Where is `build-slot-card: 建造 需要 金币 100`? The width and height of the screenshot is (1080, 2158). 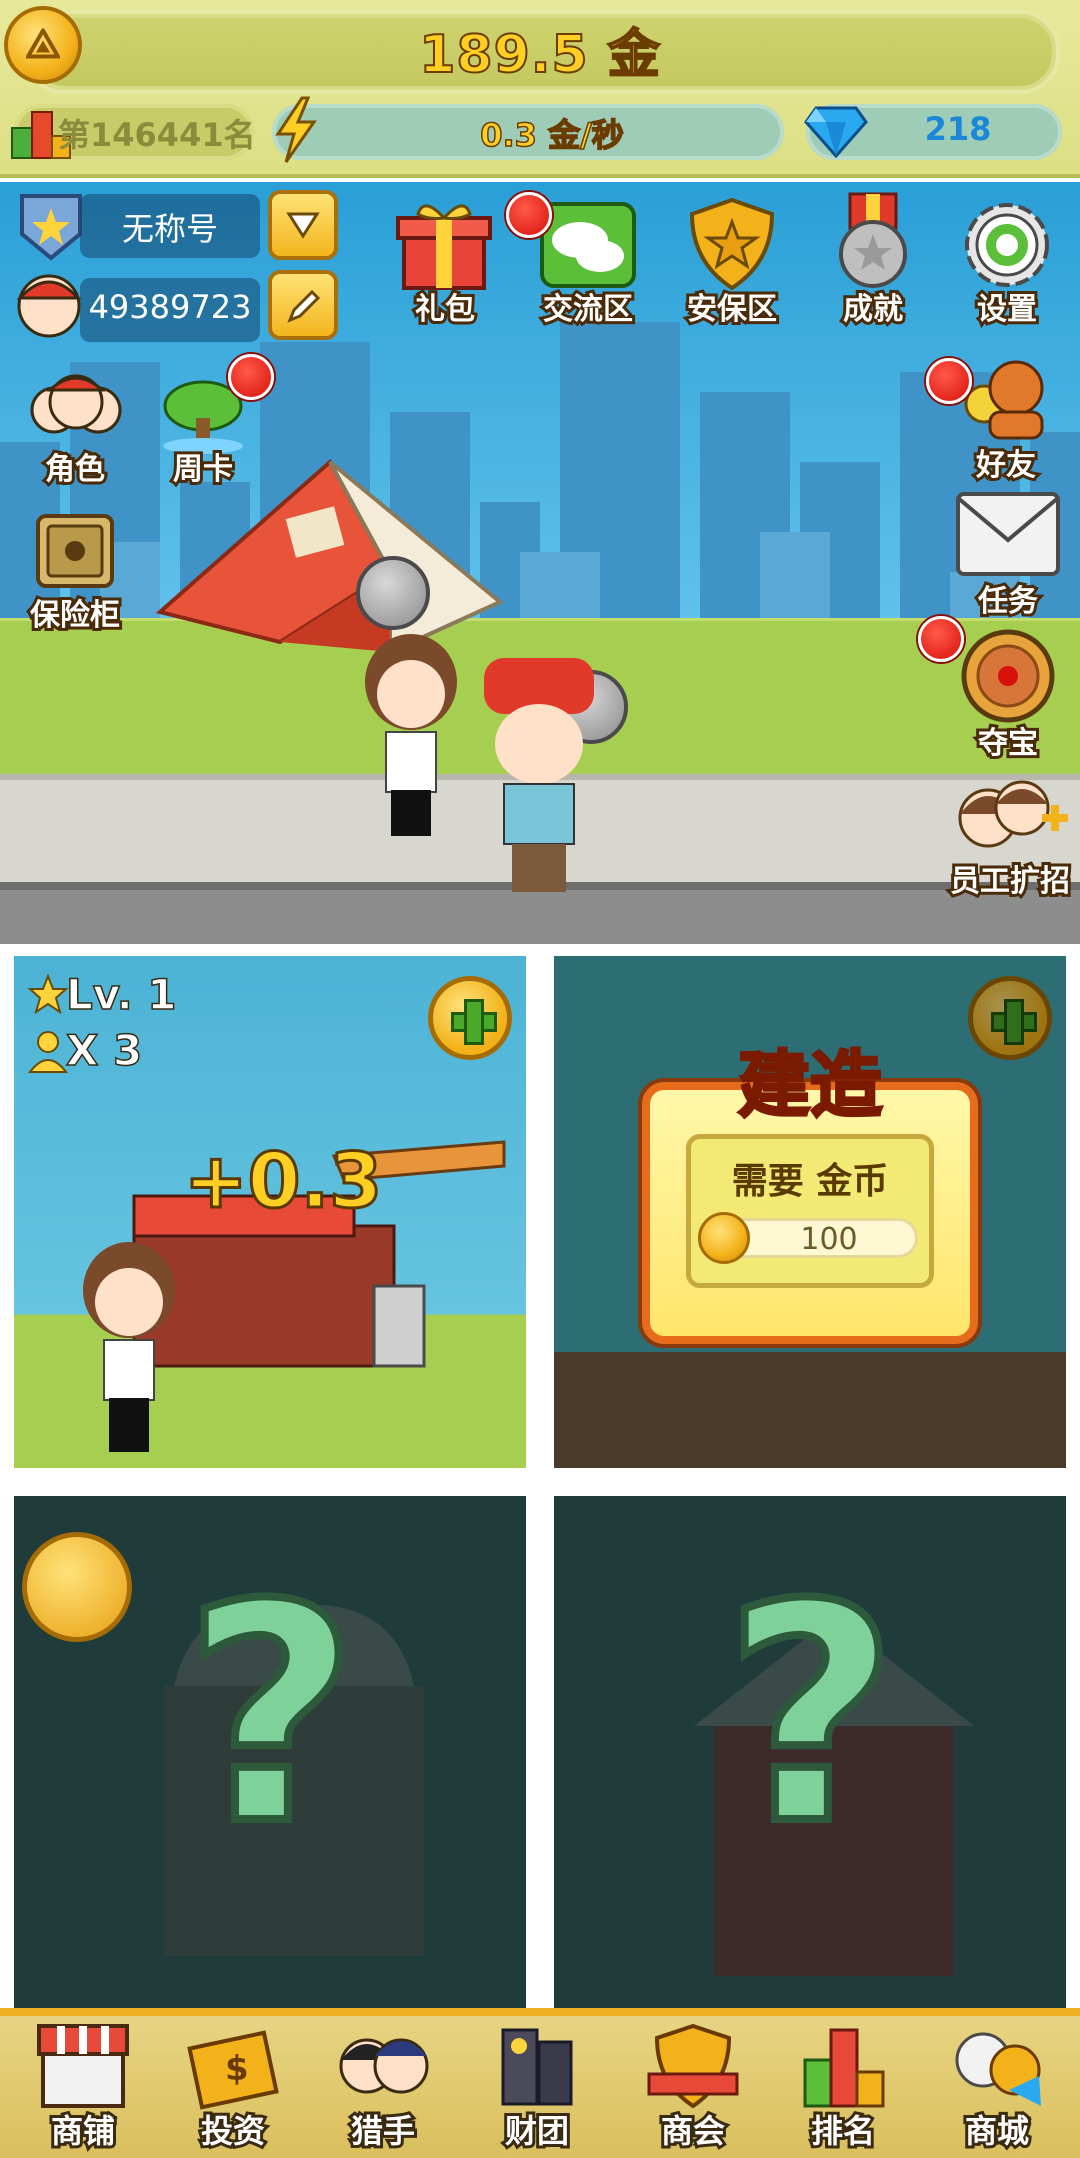
build-slot-card: 建造 需要 金币 100 is located at coordinates (810, 1212).